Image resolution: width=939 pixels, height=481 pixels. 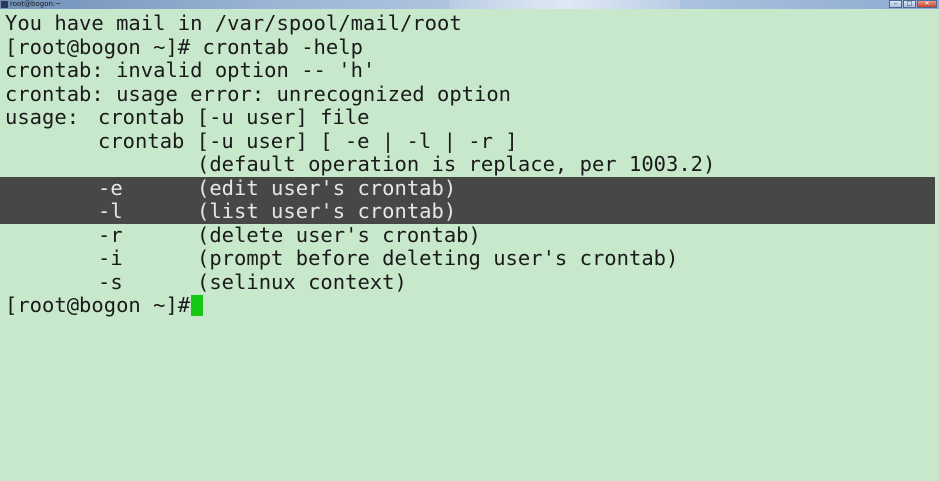 What do you see at coordinates (308, 140) in the screenshot?
I see `usage-text: crontab [-u user] [ -e | -l | -r ]` at bounding box center [308, 140].